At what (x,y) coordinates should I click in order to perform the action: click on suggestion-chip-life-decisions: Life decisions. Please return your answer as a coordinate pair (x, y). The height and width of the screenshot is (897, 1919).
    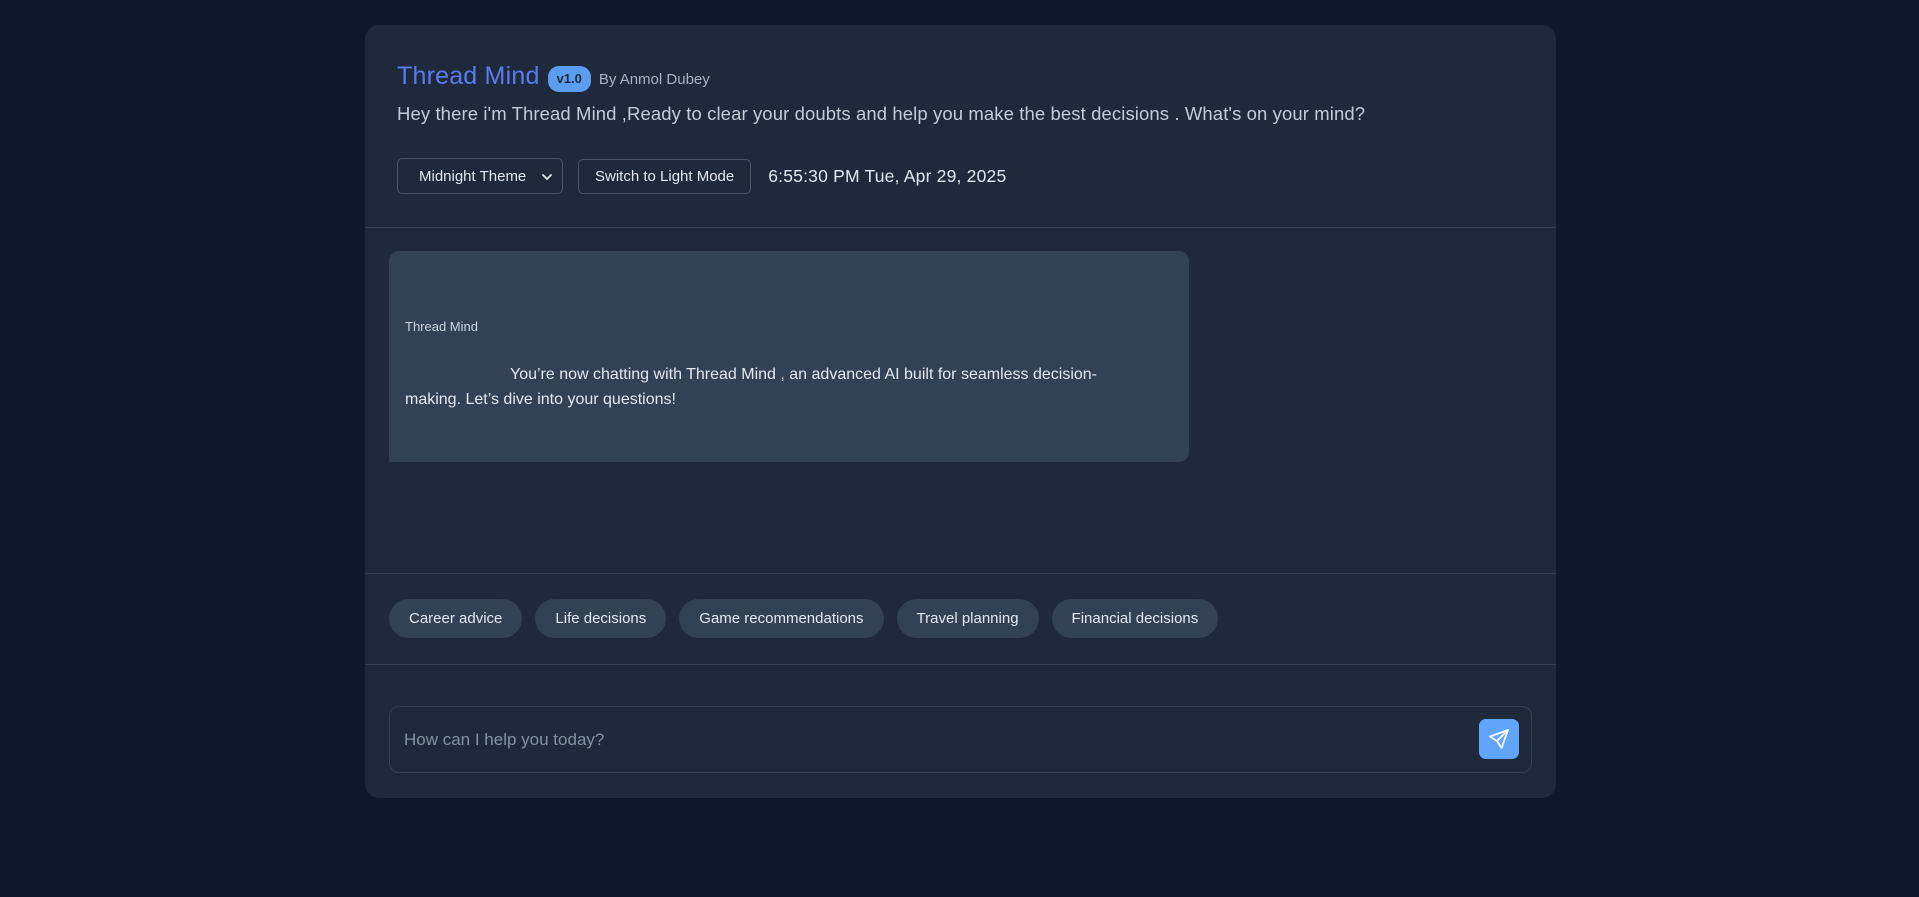
    Looking at the image, I should click on (601, 618).